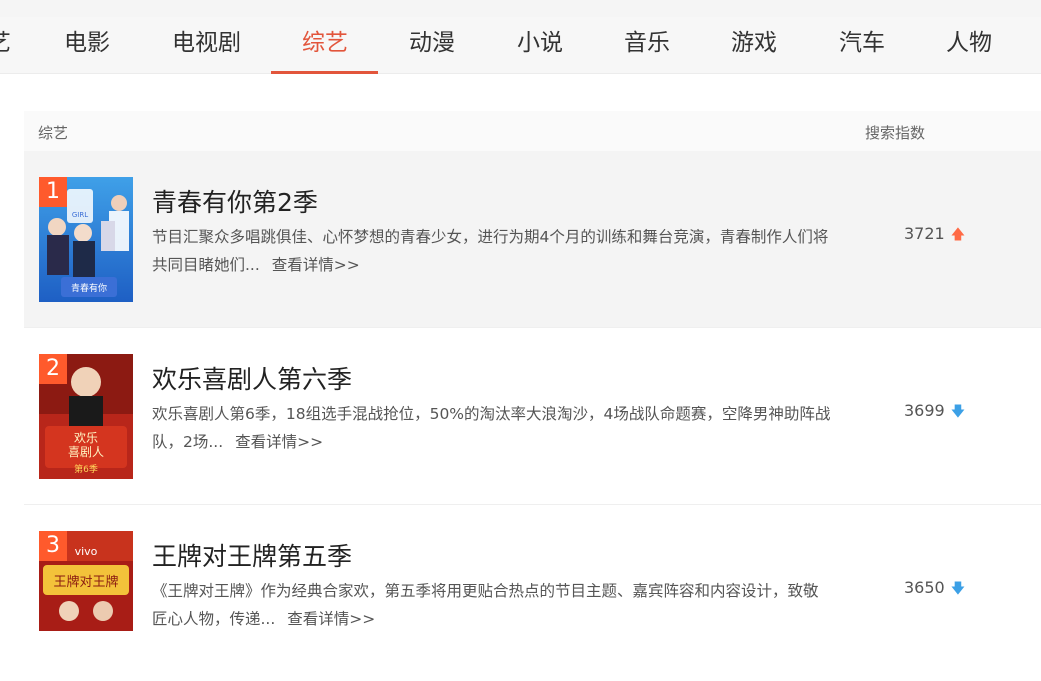 The image size is (1041, 681). What do you see at coordinates (53, 369) in the screenshot?
I see `rank-badge: 2` at bounding box center [53, 369].